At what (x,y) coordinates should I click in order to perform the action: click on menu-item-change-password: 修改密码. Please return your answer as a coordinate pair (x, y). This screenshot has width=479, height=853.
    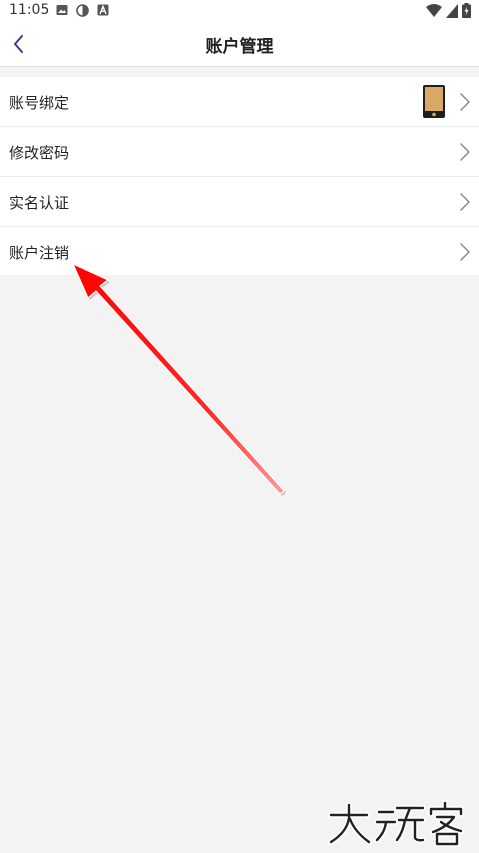
    Looking at the image, I should click on (239, 152).